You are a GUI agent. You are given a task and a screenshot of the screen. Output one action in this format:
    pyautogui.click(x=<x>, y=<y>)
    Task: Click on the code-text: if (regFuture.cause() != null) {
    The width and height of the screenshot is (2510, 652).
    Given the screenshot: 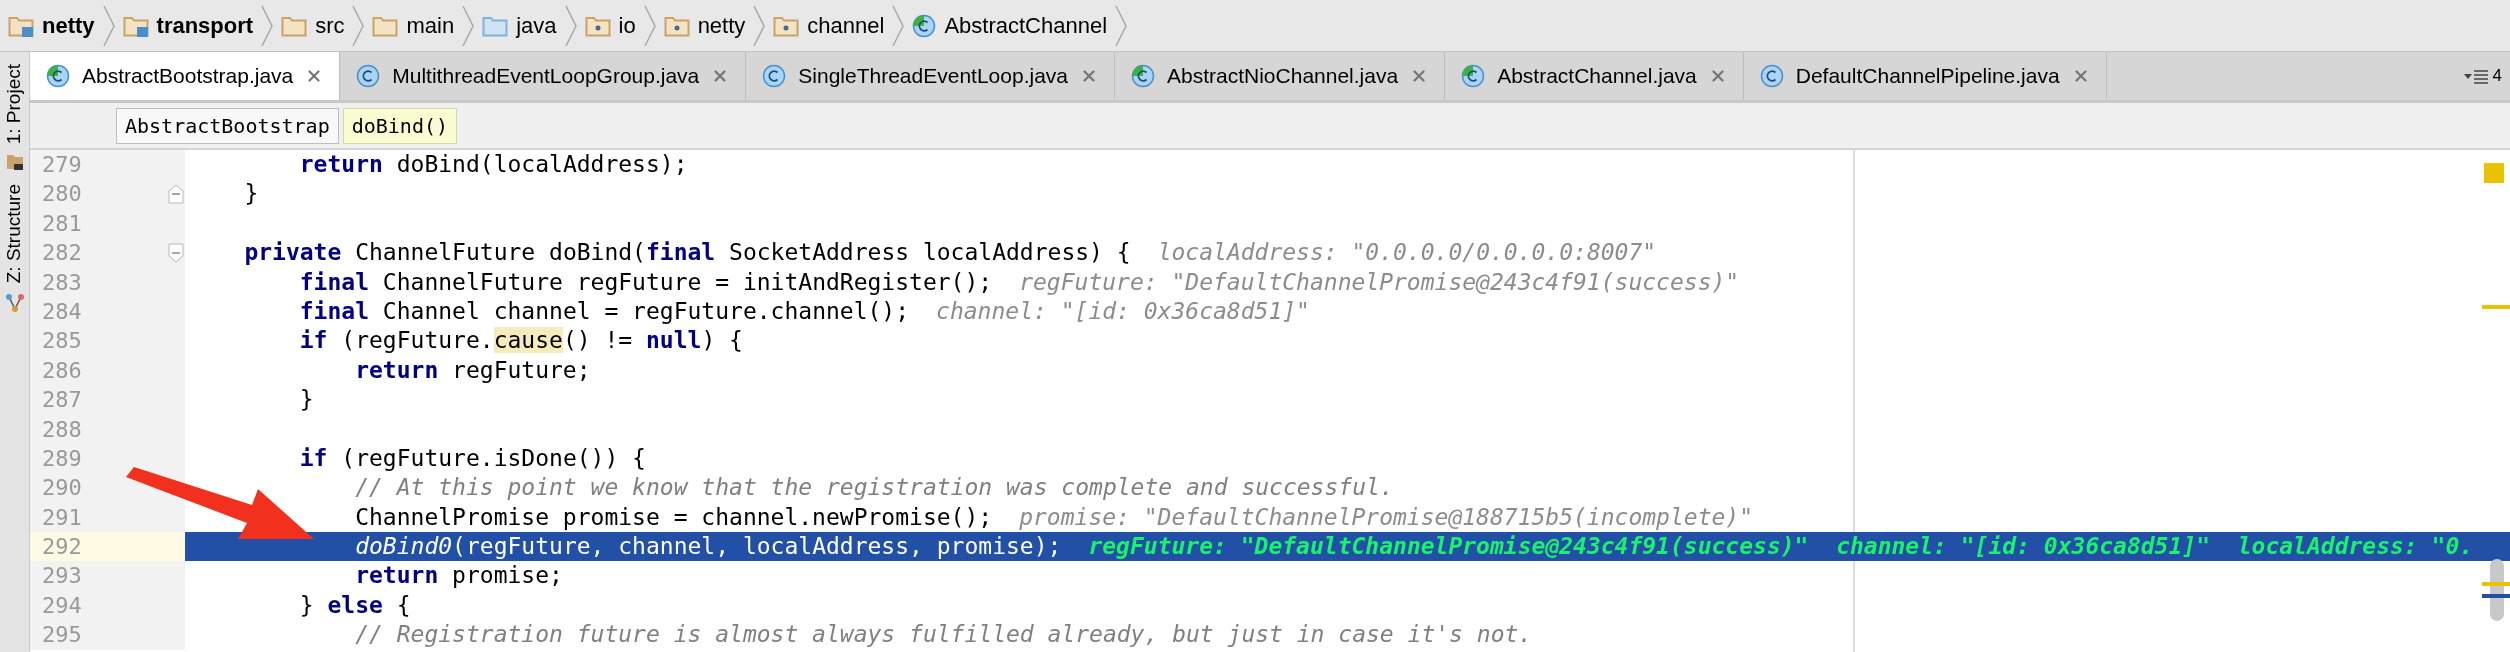 What is the action you would take?
    pyautogui.click(x=520, y=341)
    